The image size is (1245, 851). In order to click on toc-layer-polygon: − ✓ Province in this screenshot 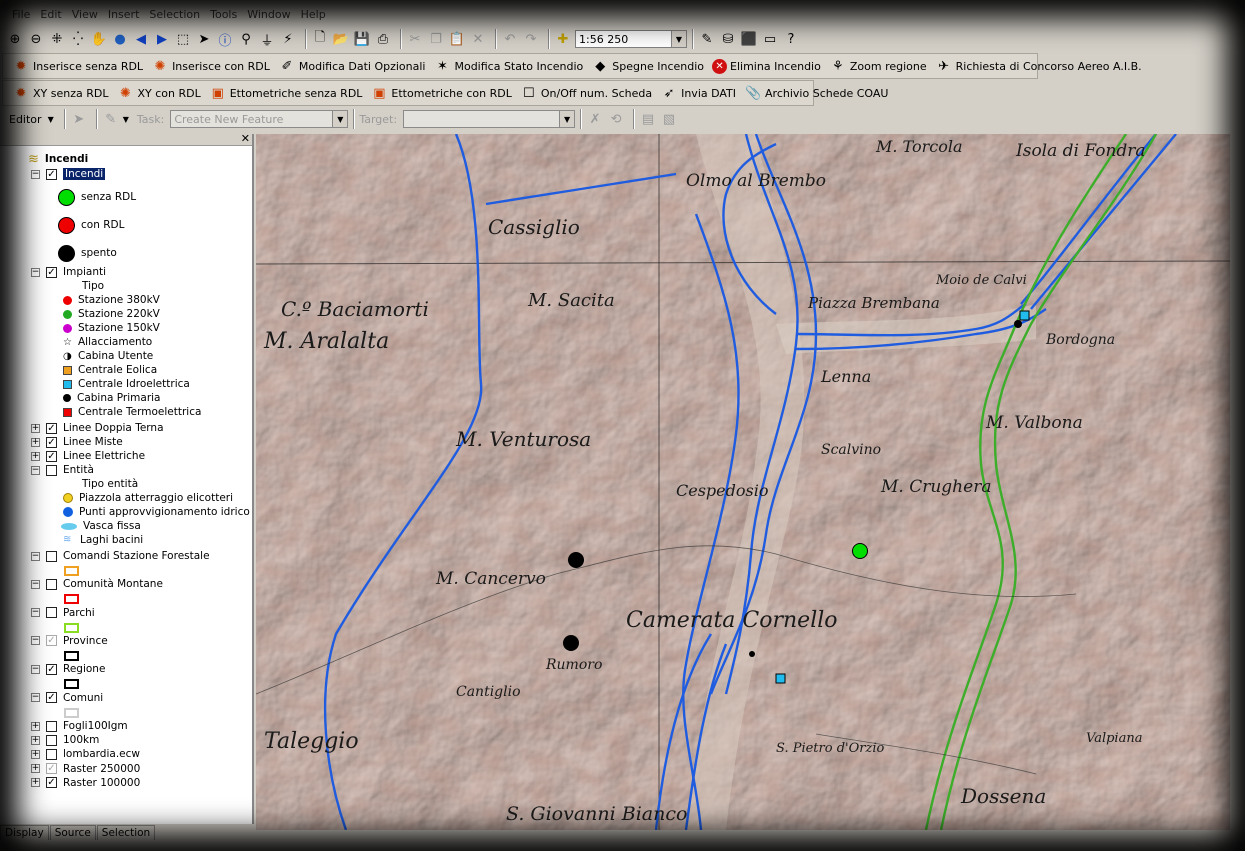, I will do `click(69, 641)`.